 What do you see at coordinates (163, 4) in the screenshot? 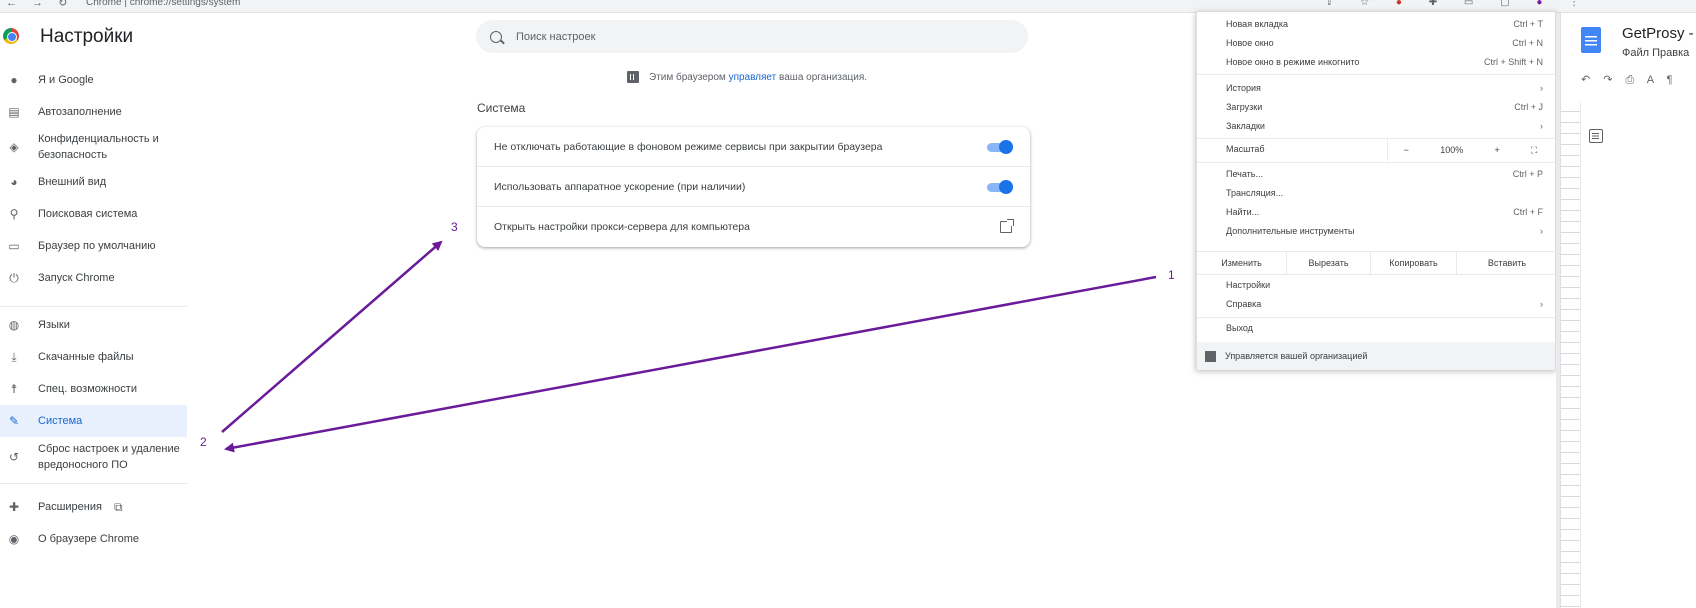
I see `address-bar: Chrome | chrome://settings/system` at bounding box center [163, 4].